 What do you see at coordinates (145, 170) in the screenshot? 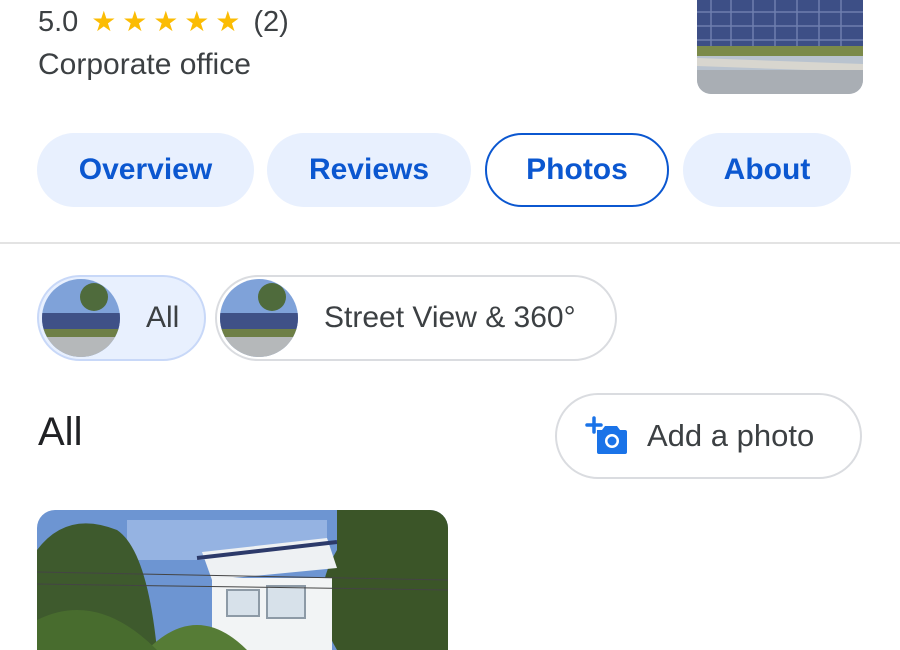
I see `tab-overview: Overview` at bounding box center [145, 170].